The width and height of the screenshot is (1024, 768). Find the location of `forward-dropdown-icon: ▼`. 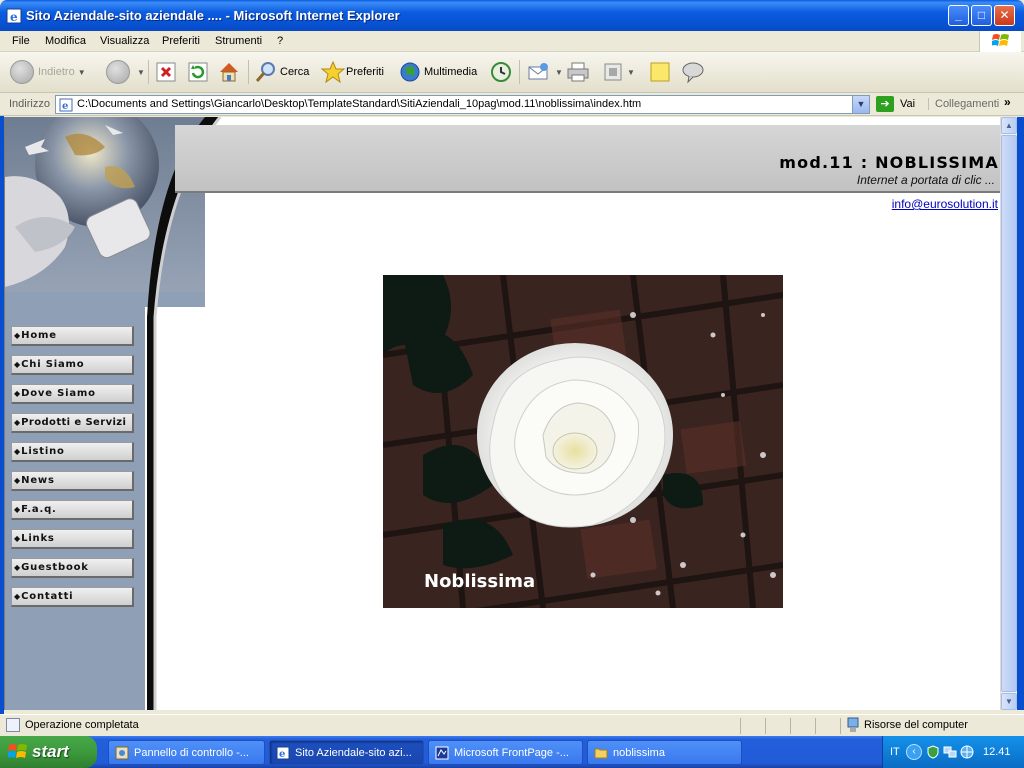

forward-dropdown-icon: ▼ is located at coordinates (141, 72).